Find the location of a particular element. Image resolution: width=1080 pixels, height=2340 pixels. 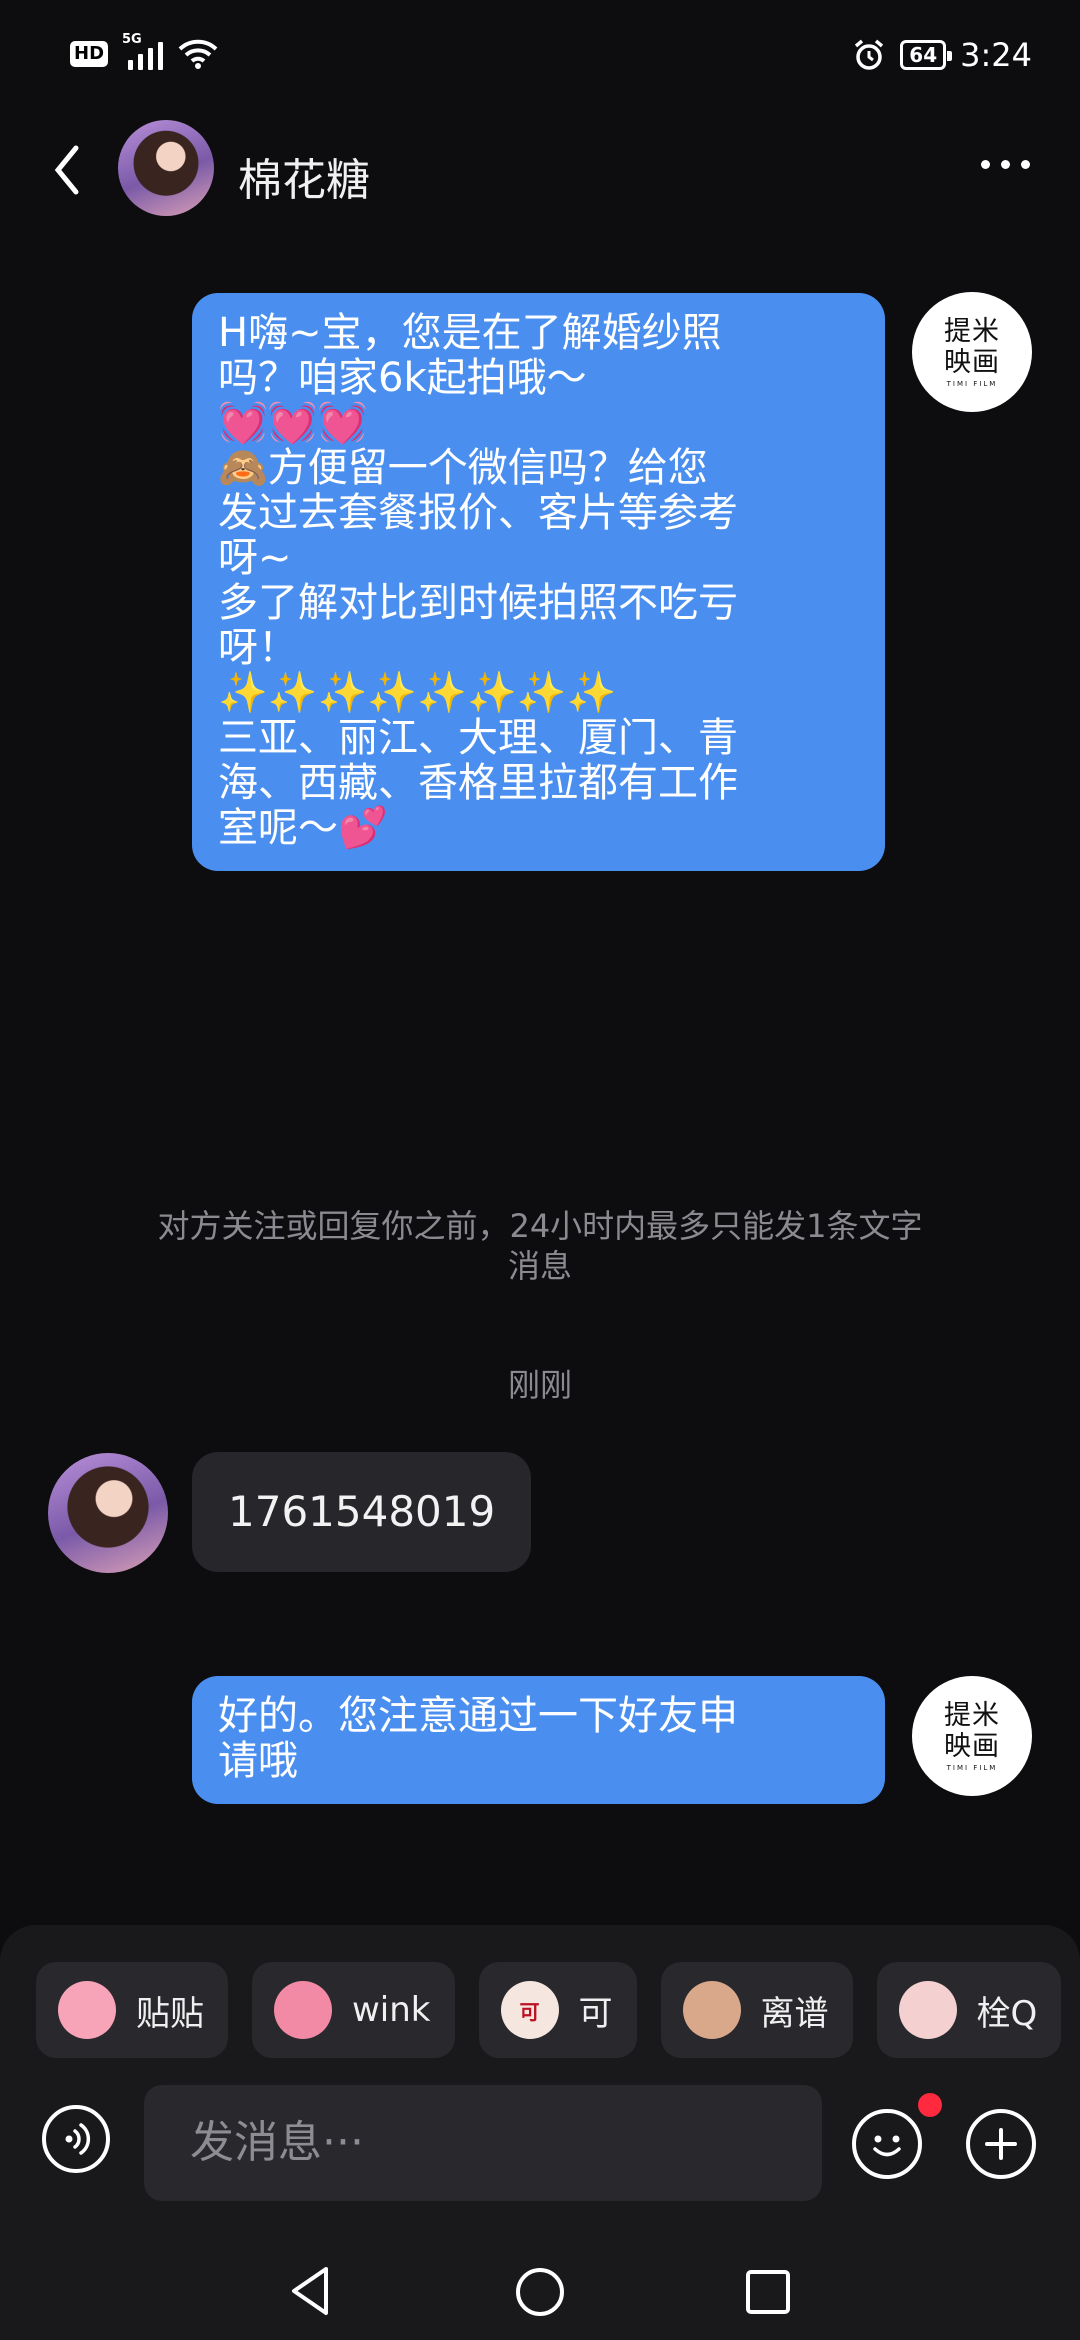

hug-sticker-icon is located at coordinates (87, 2010).